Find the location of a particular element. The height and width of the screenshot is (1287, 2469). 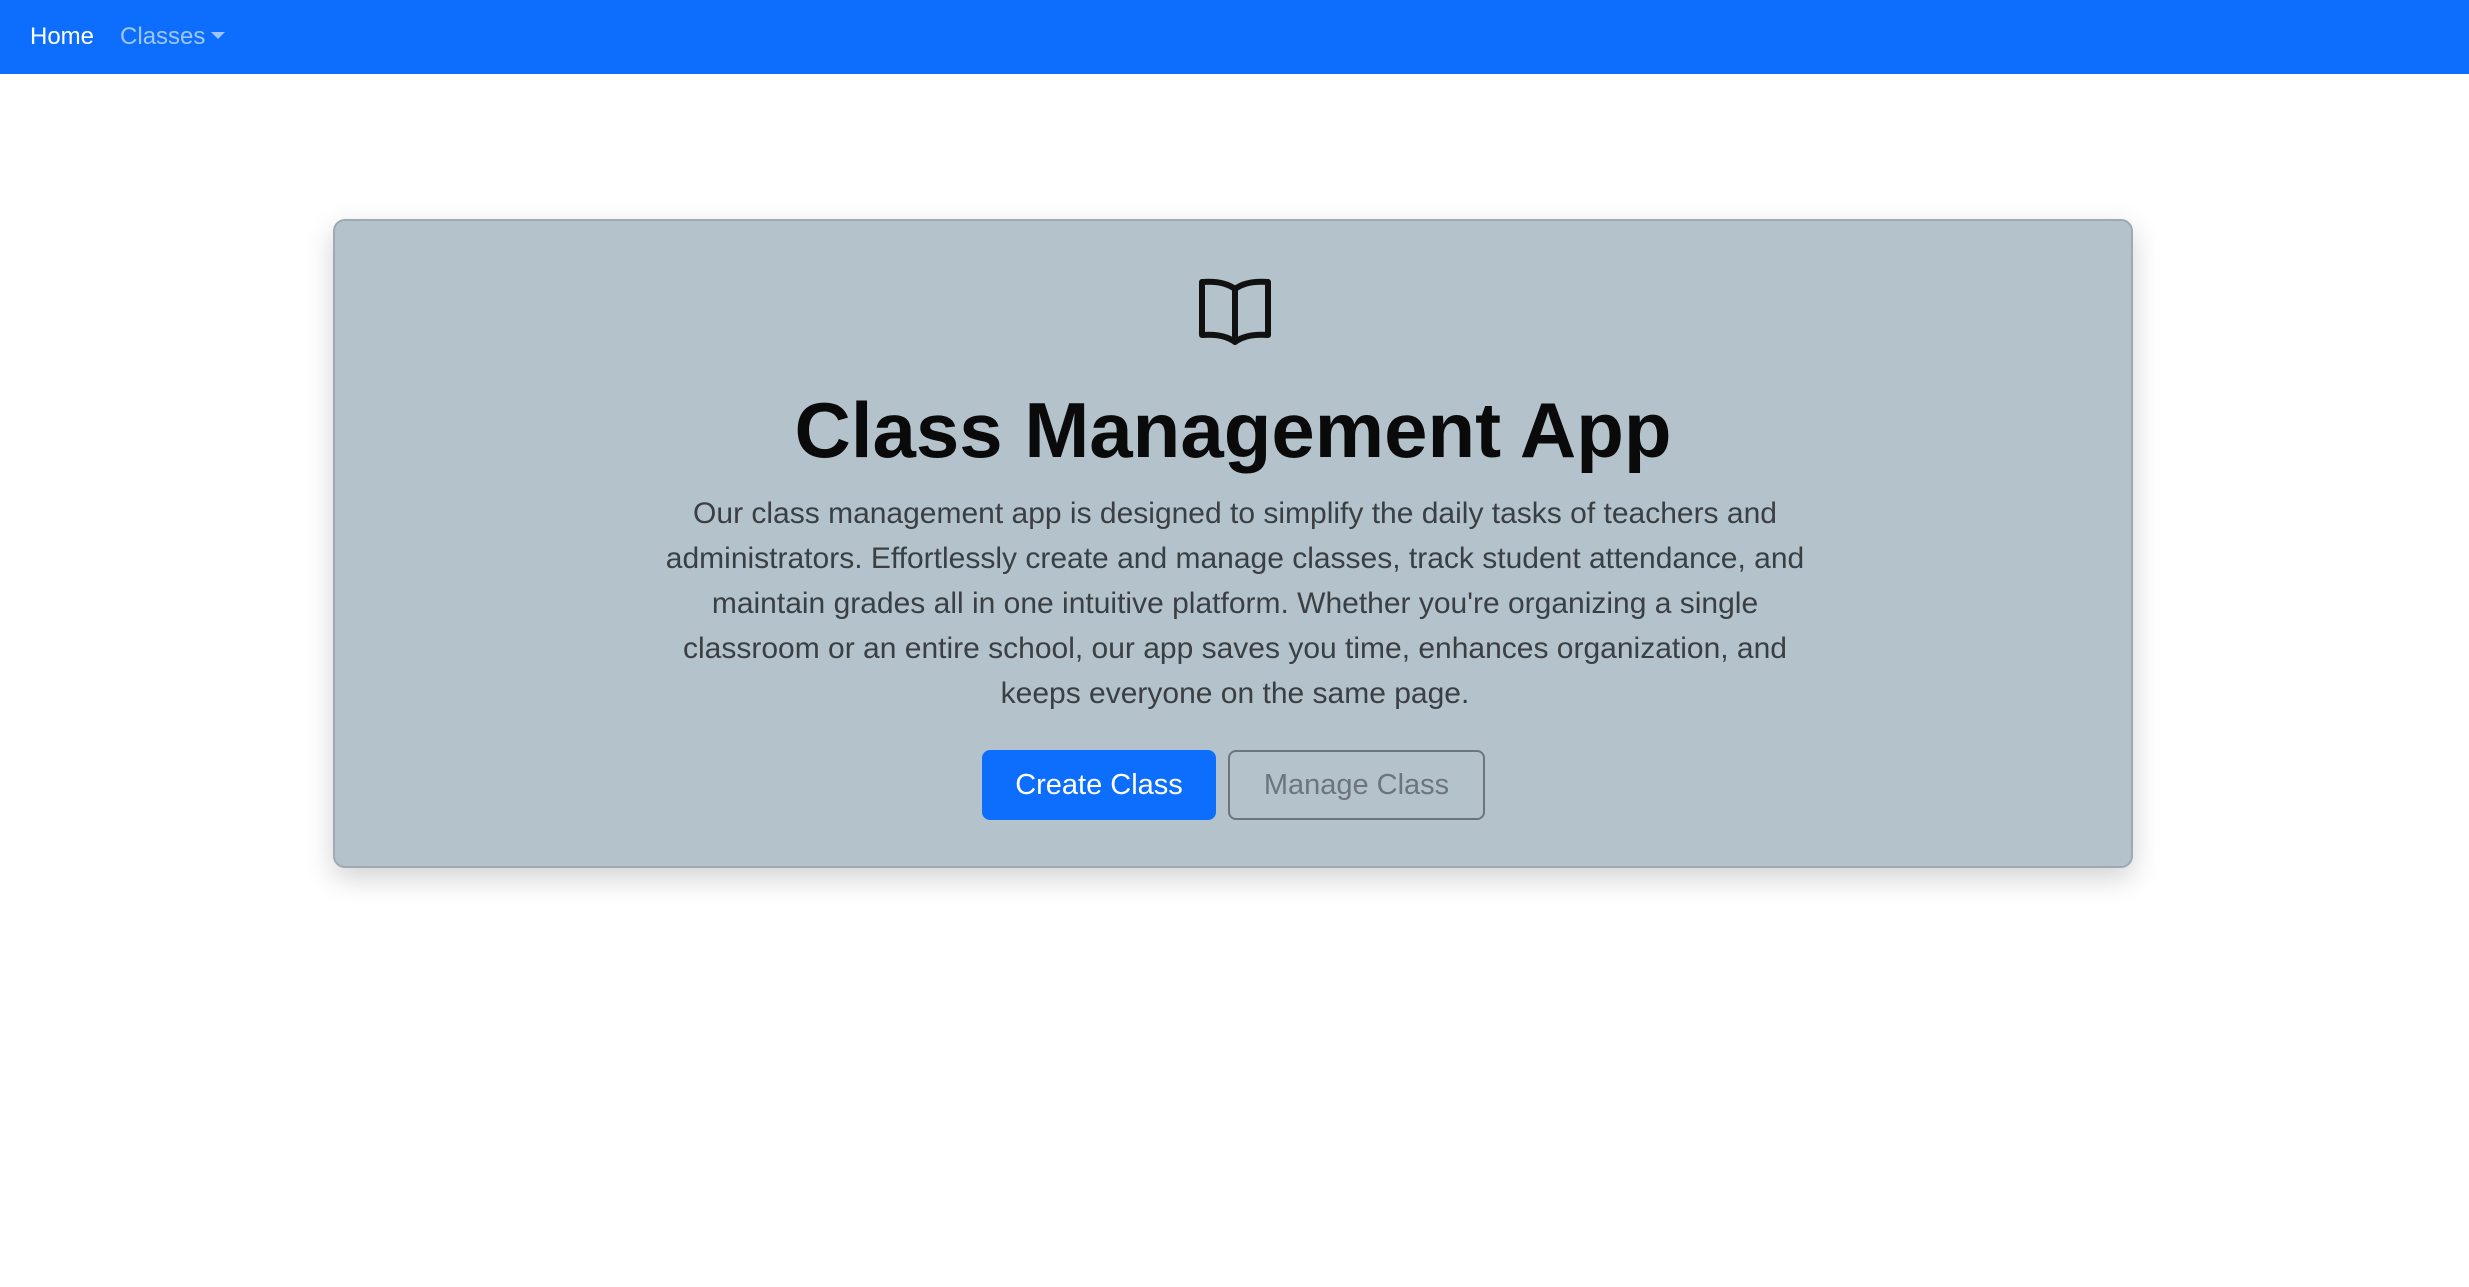

nav-classes-dropdown: Classes is located at coordinates (173, 37).